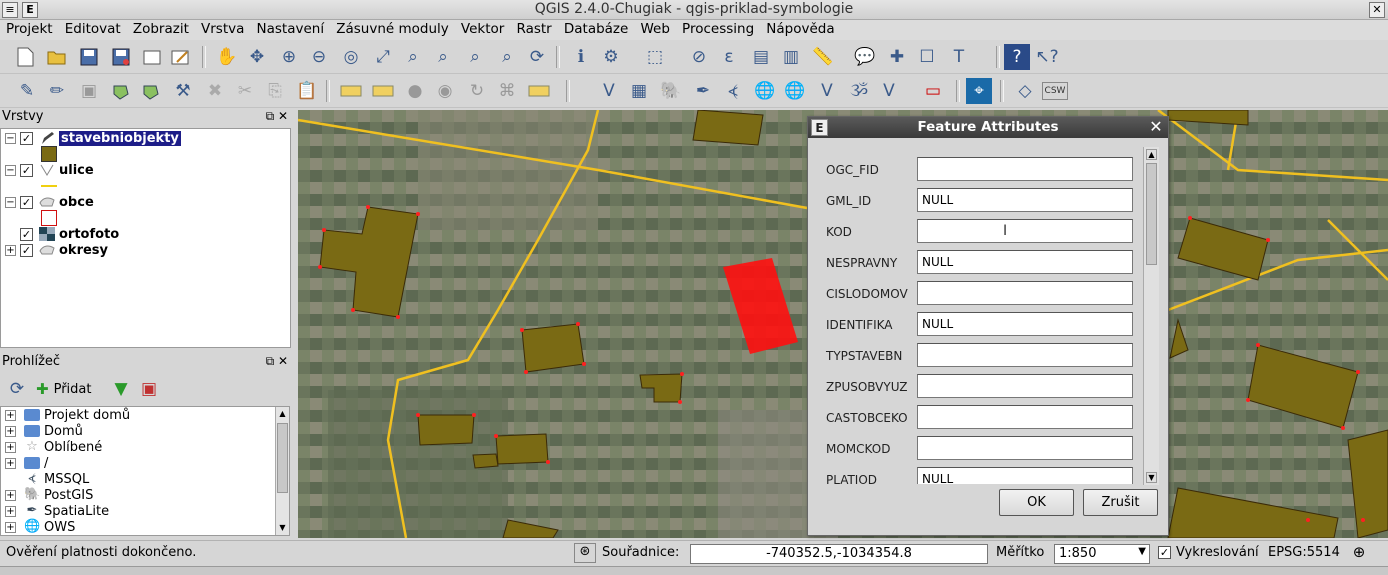  I want to click on add-wcs-layer-icon: 🌐, so click(795, 91).